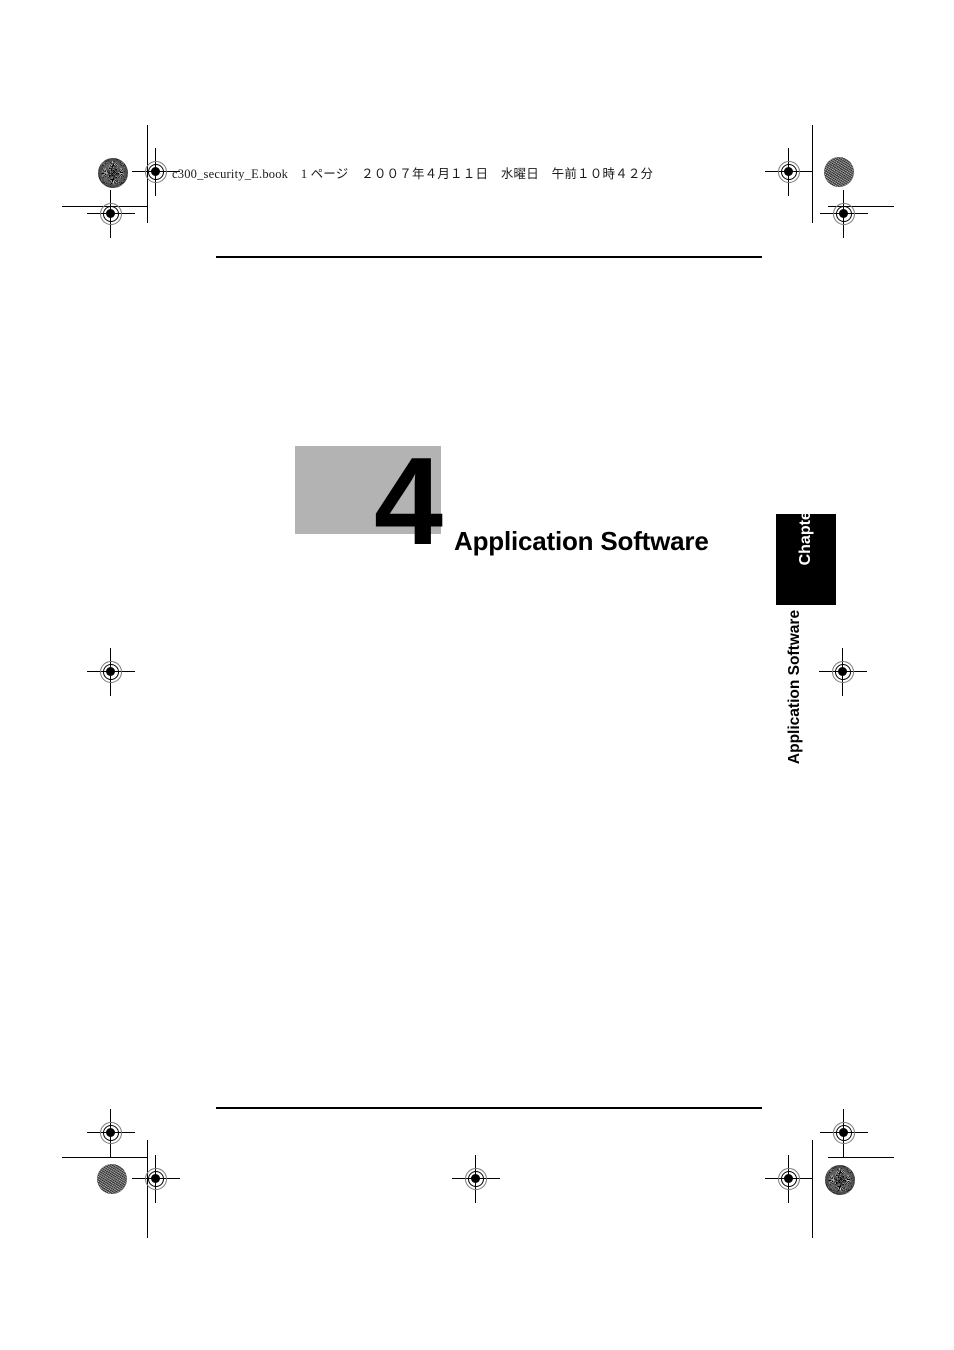 The width and height of the screenshot is (954, 1350). What do you see at coordinates (156, 1179) in the screenshot?
I see `registration-target-icon-bottom-left` at bounding box center [156, 1179].